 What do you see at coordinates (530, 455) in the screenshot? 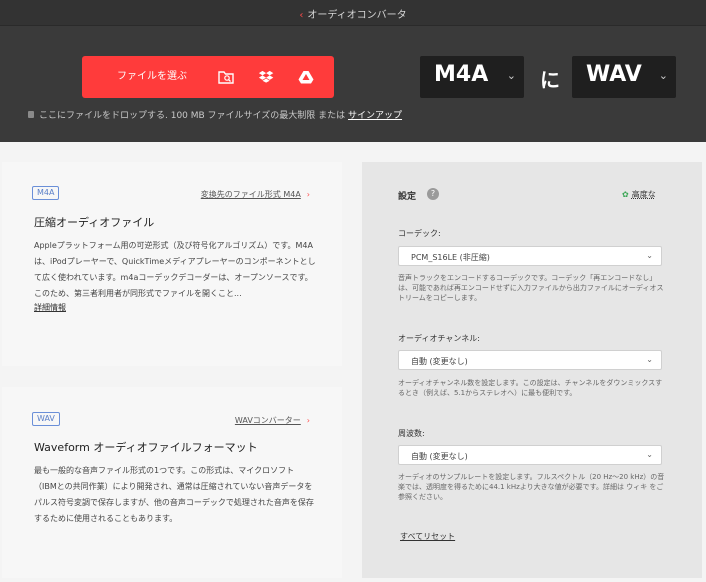
I see `frequency-select: 自動 (変更なし) ⌄` at bounding box center [530, 455].